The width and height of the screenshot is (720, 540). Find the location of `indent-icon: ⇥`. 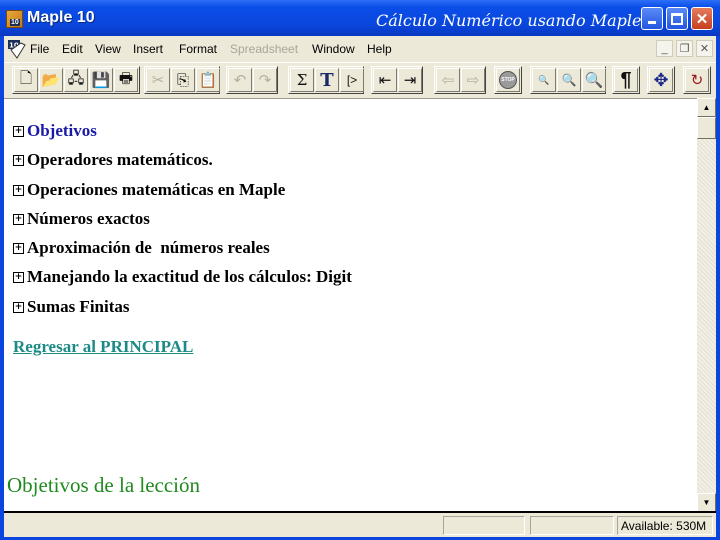

indent-icon: ⇥ is located at coordinates (410, 80).